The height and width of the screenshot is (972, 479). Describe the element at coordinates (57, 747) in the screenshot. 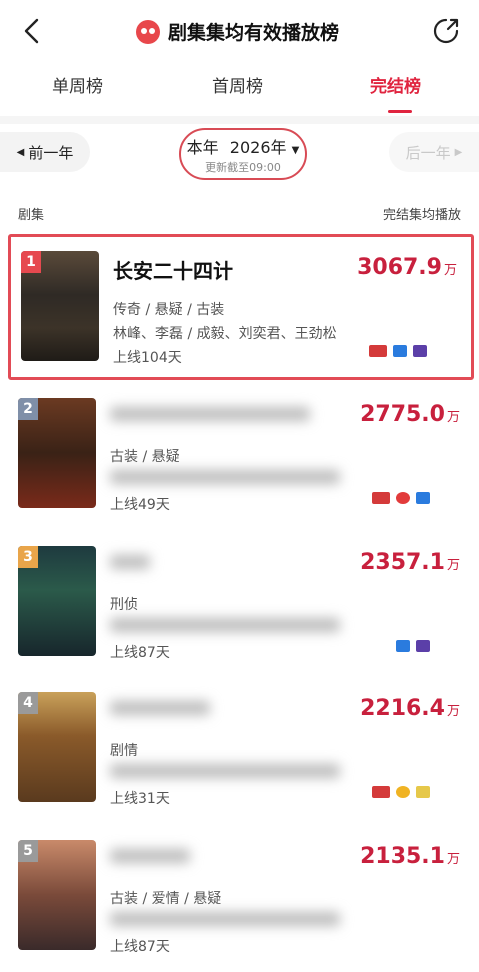

I see `poster-image: 4` at that location.